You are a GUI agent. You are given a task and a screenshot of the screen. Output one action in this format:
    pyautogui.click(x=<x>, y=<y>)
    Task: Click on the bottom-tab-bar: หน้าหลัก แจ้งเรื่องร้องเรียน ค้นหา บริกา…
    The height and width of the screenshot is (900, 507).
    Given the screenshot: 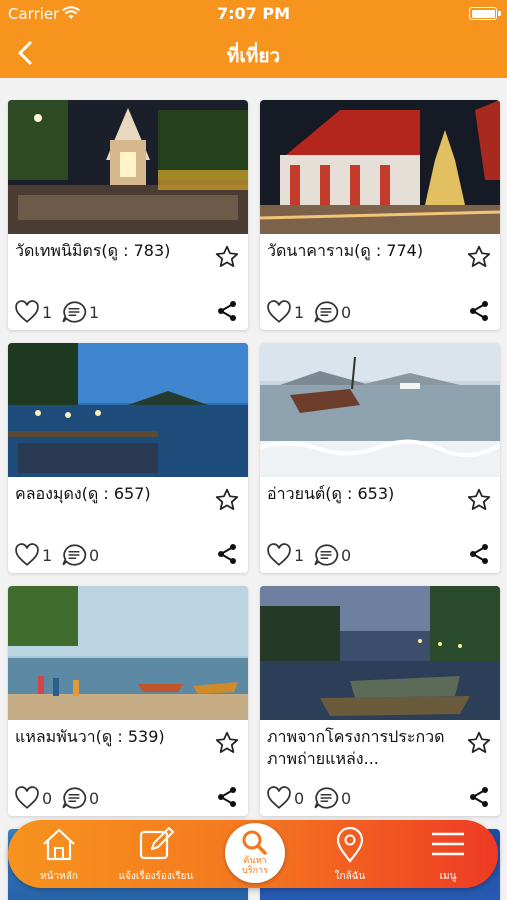 What is the action you would take?
    pyautogui.click(x=253, y=854)
    